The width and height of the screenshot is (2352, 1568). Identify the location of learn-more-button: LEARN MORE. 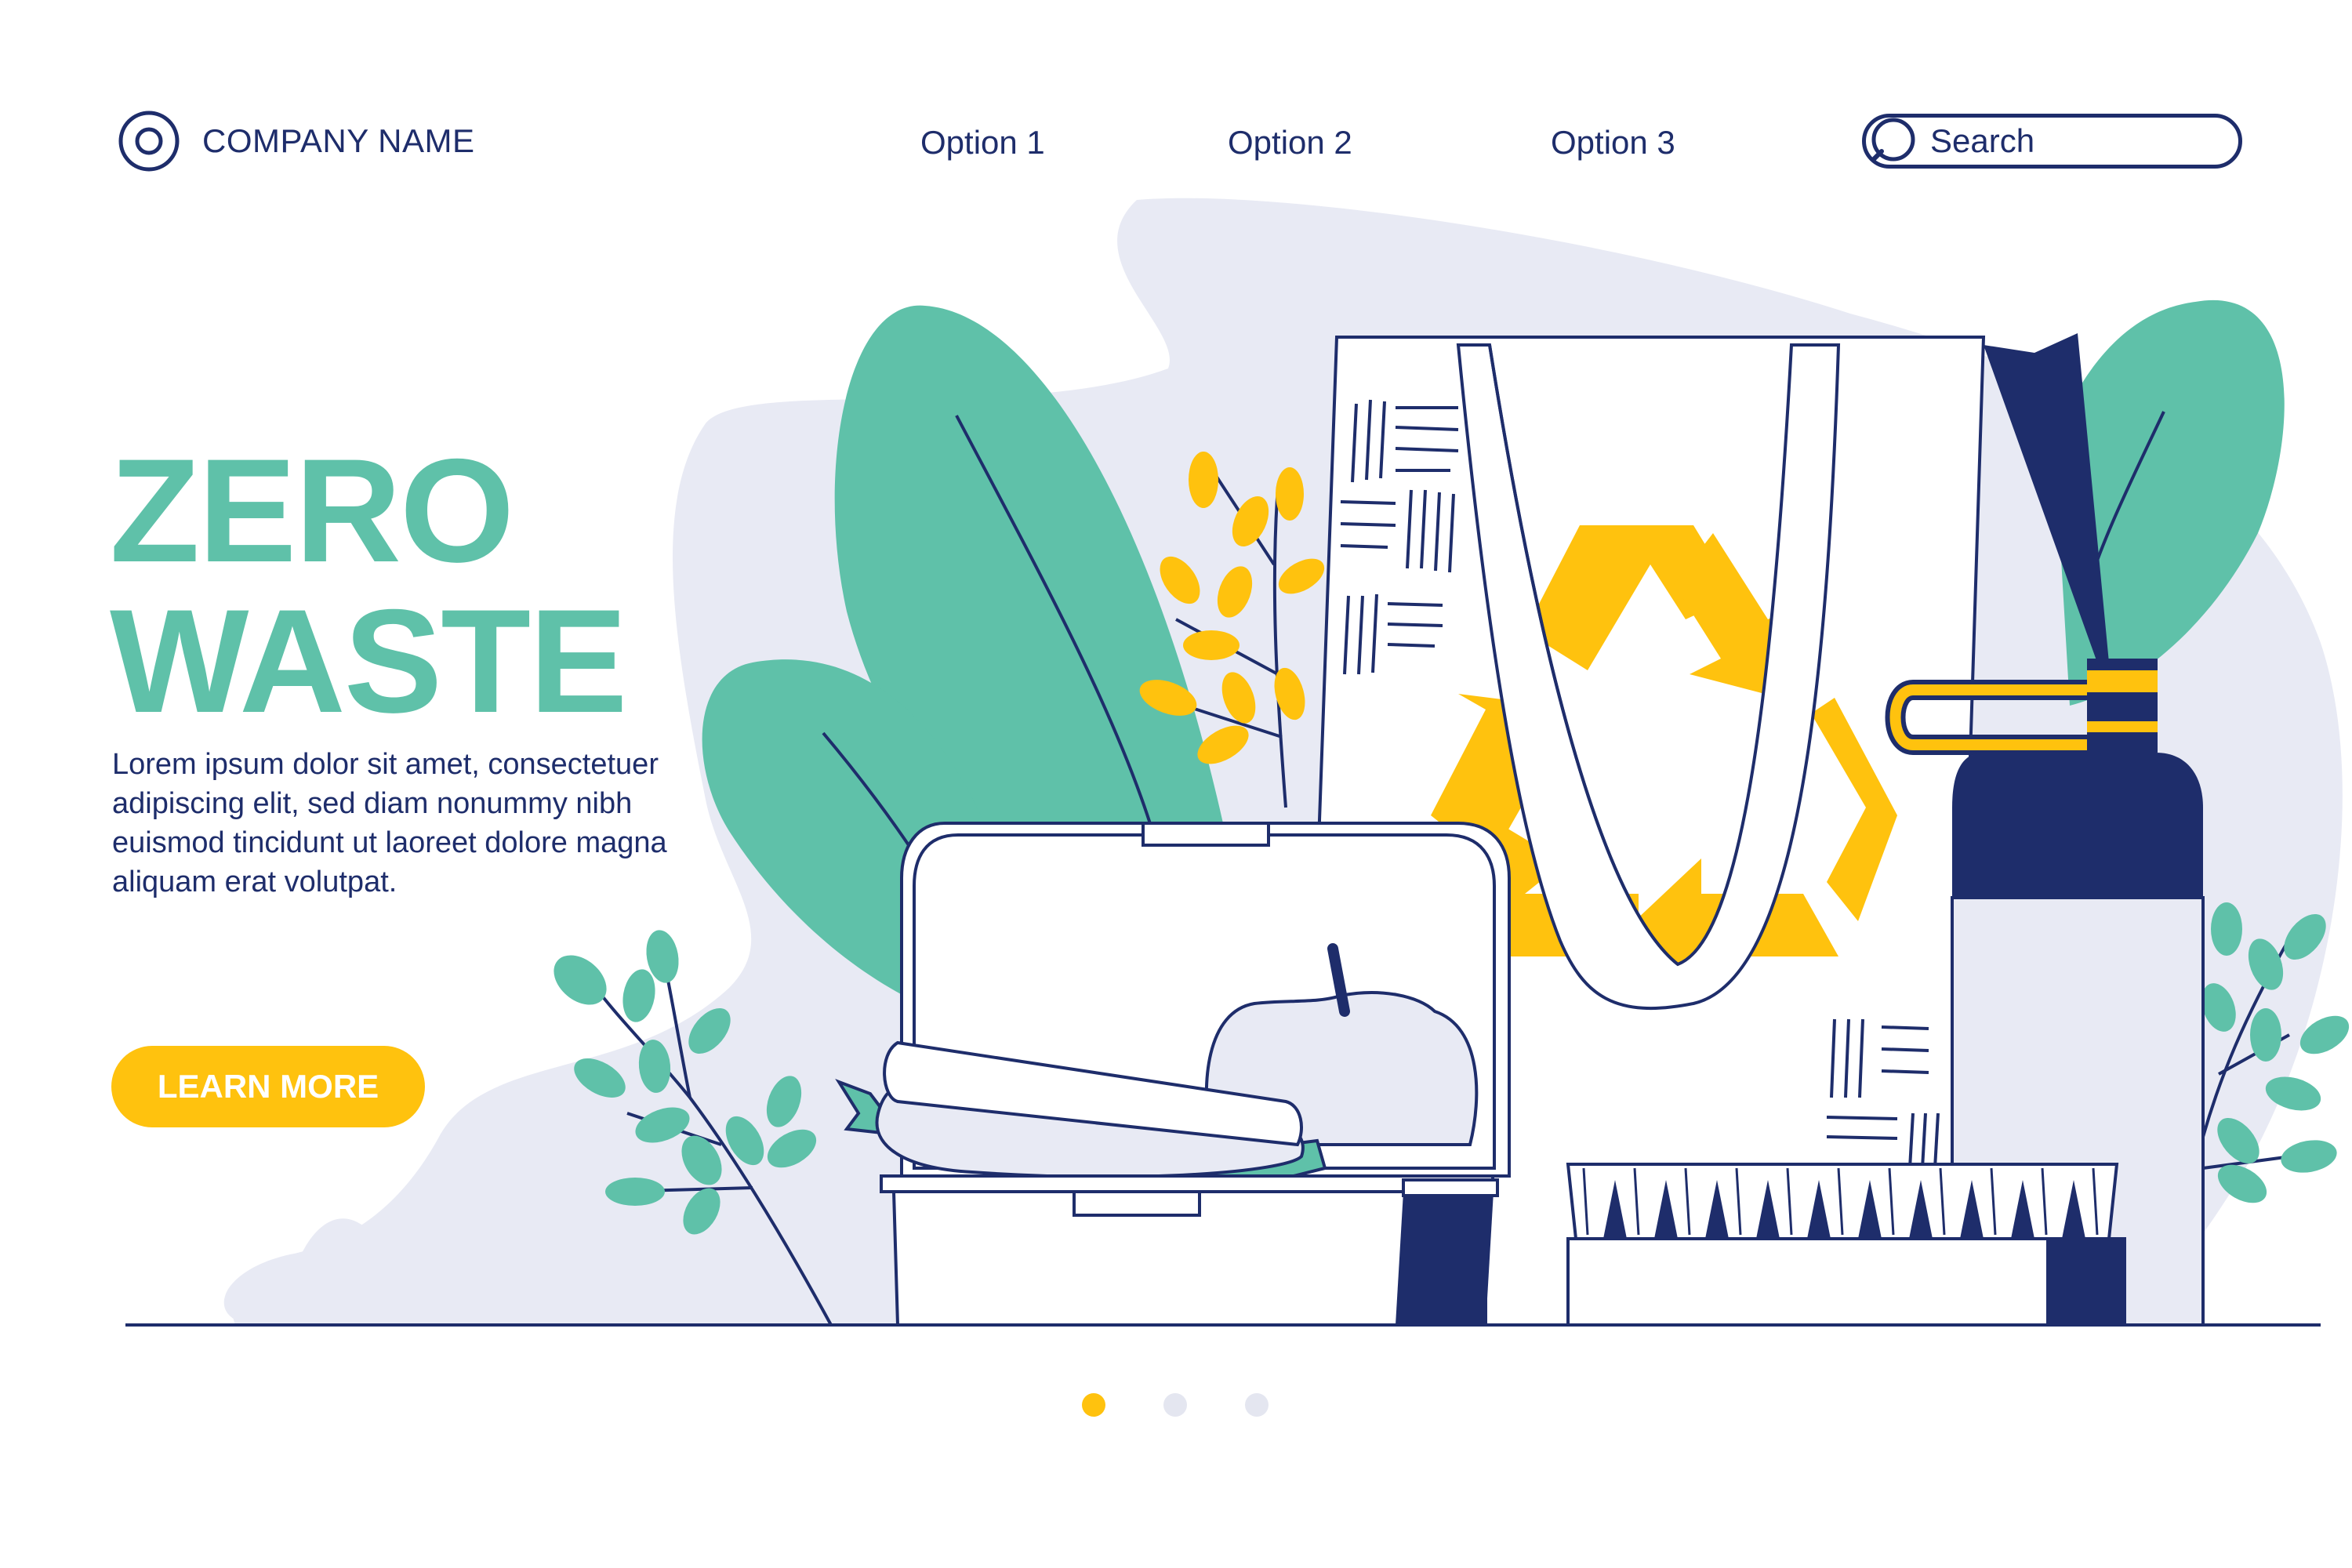
(268, 1086).